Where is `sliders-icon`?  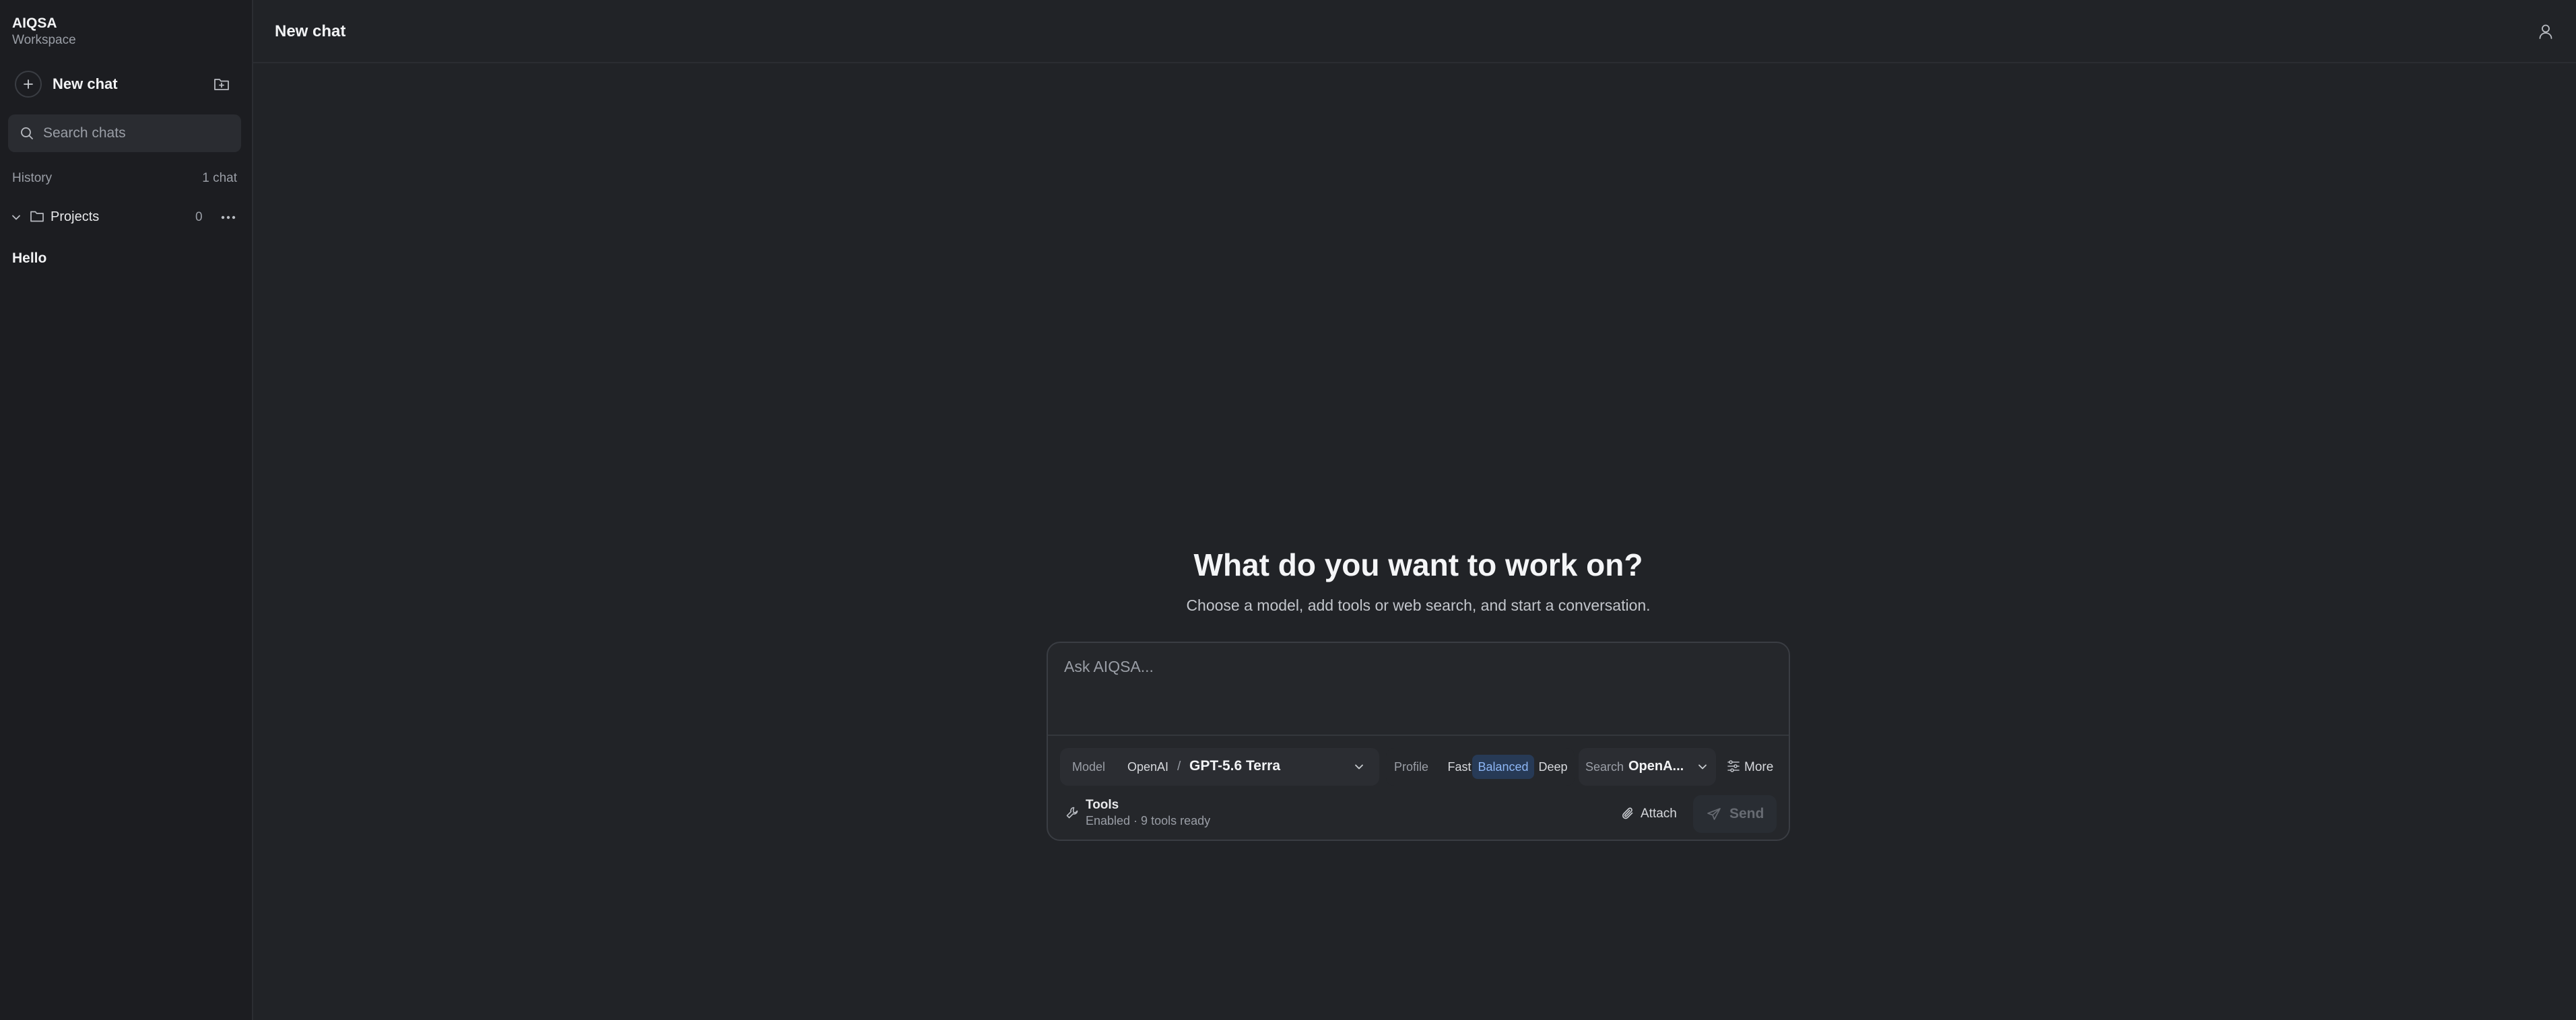
sliders-icon is located at coordinates (1733, 766).